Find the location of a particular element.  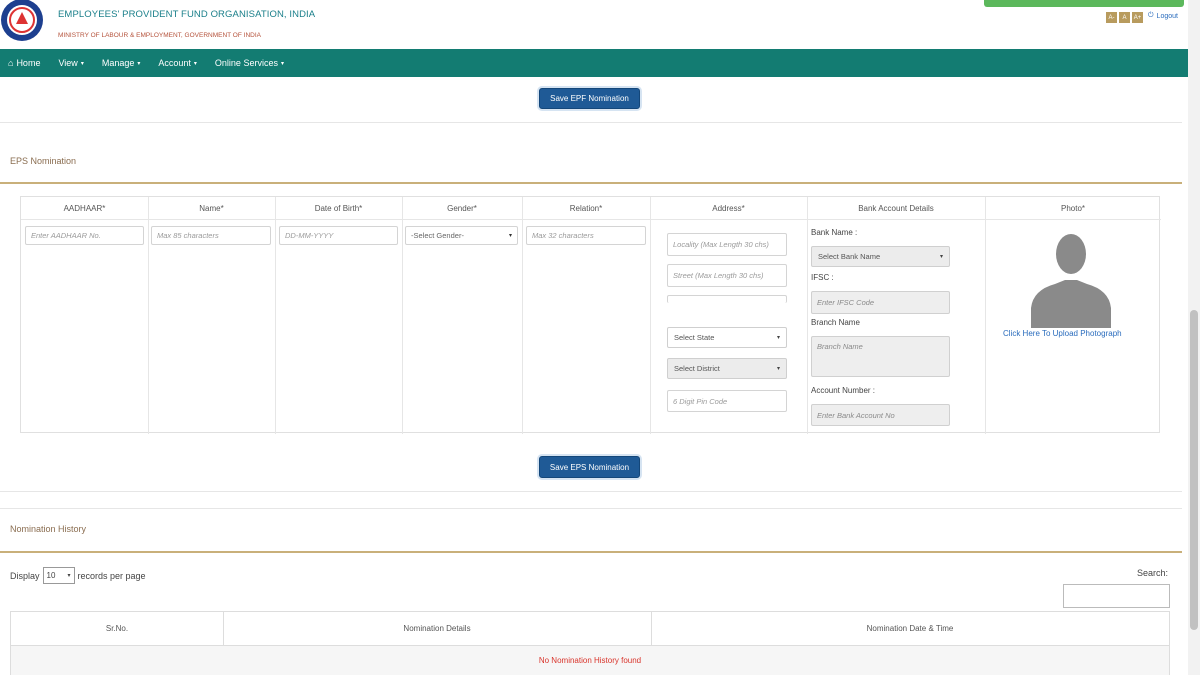

bank-name-select: Select Bank Name ▾ is located at coordinates (880, 256).